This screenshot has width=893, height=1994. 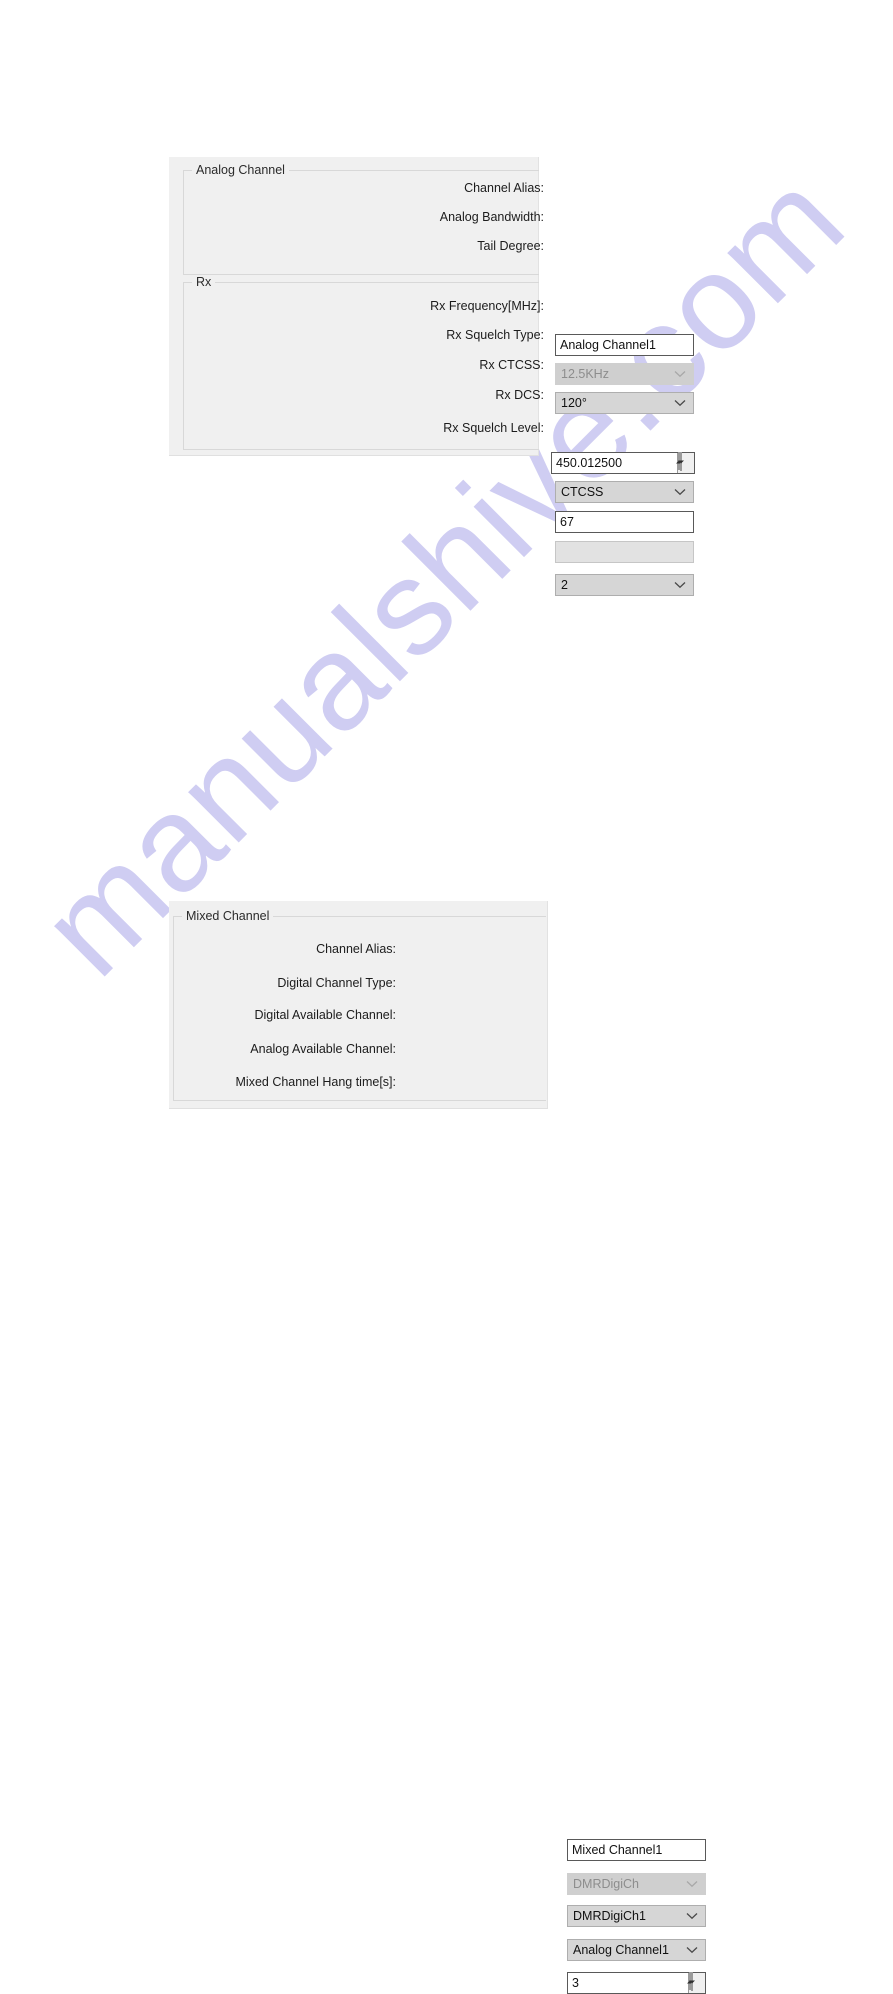 What do you see at coordinates (624, 552) in the screenshot?
I see `input-rx-dcs` at bounding box center [624, 552].